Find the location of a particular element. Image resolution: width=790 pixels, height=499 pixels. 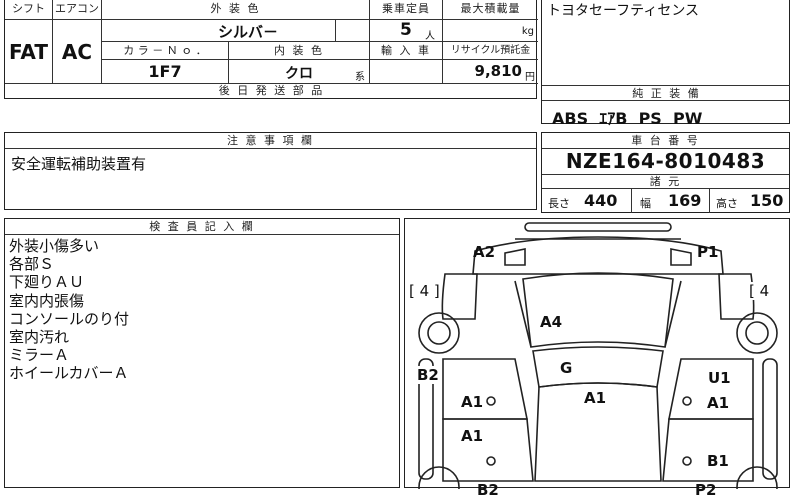

mark-right-door1: A1 is located at coordinates (718, 403).